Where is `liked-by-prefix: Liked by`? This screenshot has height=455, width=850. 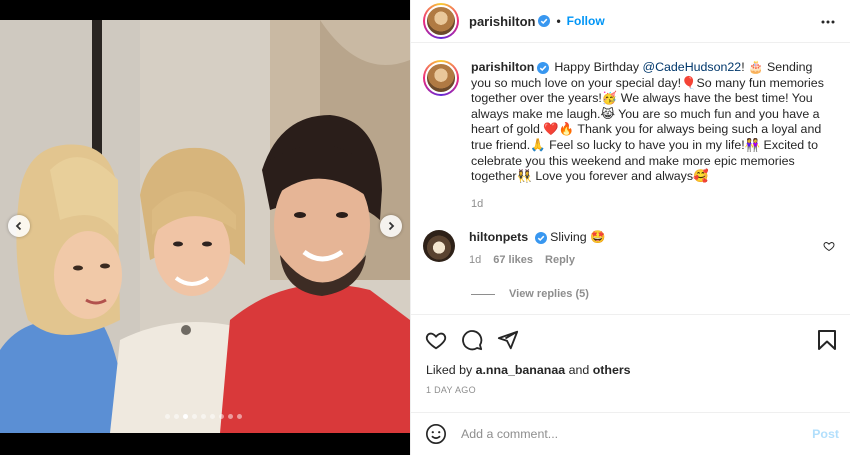 liked-by-prefix: Liked by is located at coordinates (451, 370).